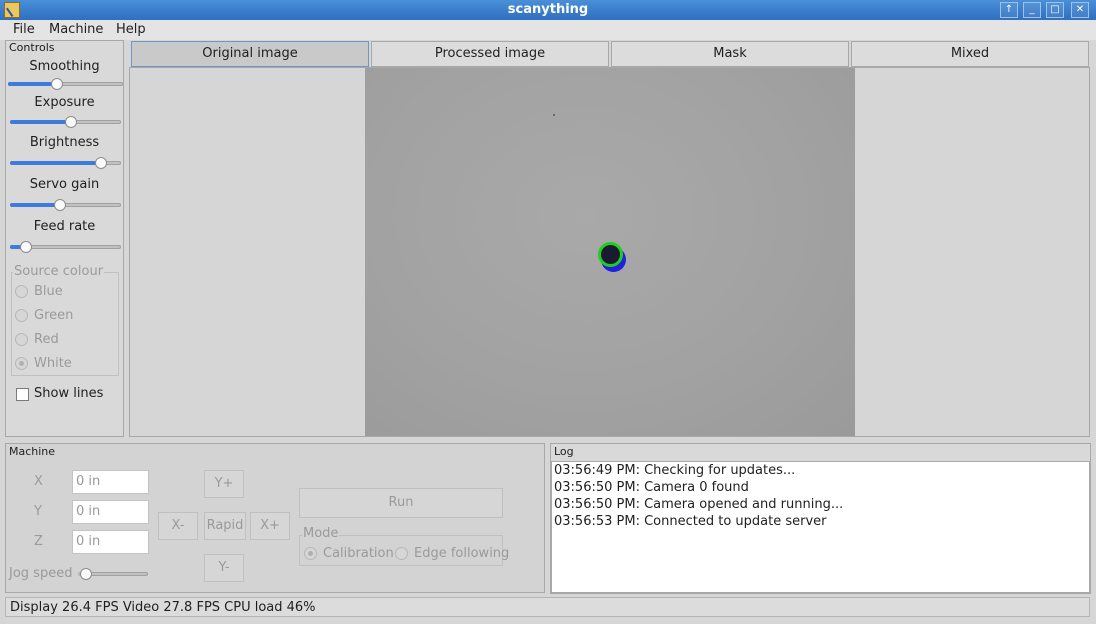 This screenshot has height=624, width=1096. I want to click on show-lines-checkbox, so click(22, 394).